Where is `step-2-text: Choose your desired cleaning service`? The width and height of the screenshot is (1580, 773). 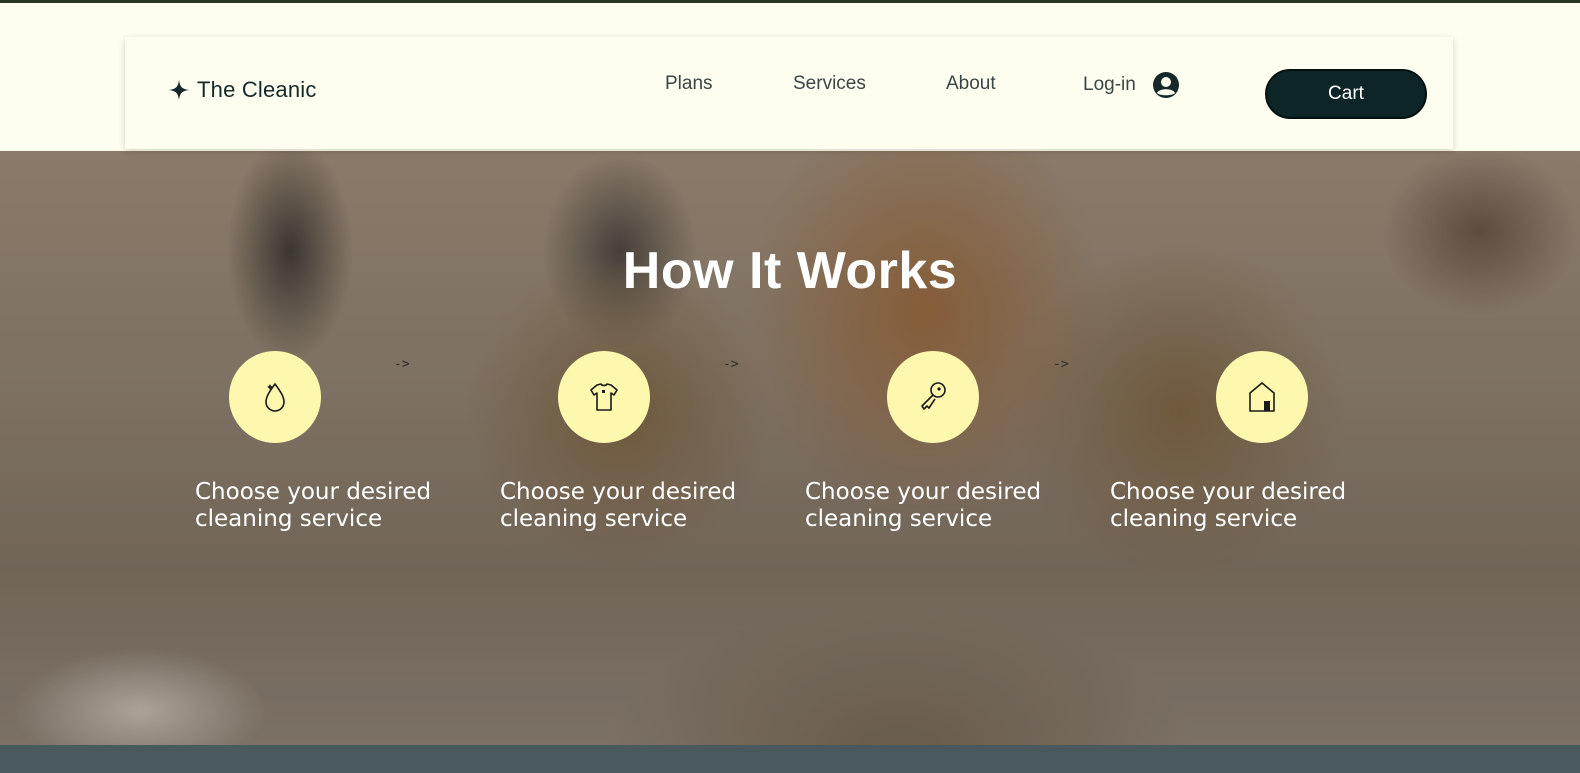
step-2-text: Choose your desired cleaning service is located at coordinates (618, 505).